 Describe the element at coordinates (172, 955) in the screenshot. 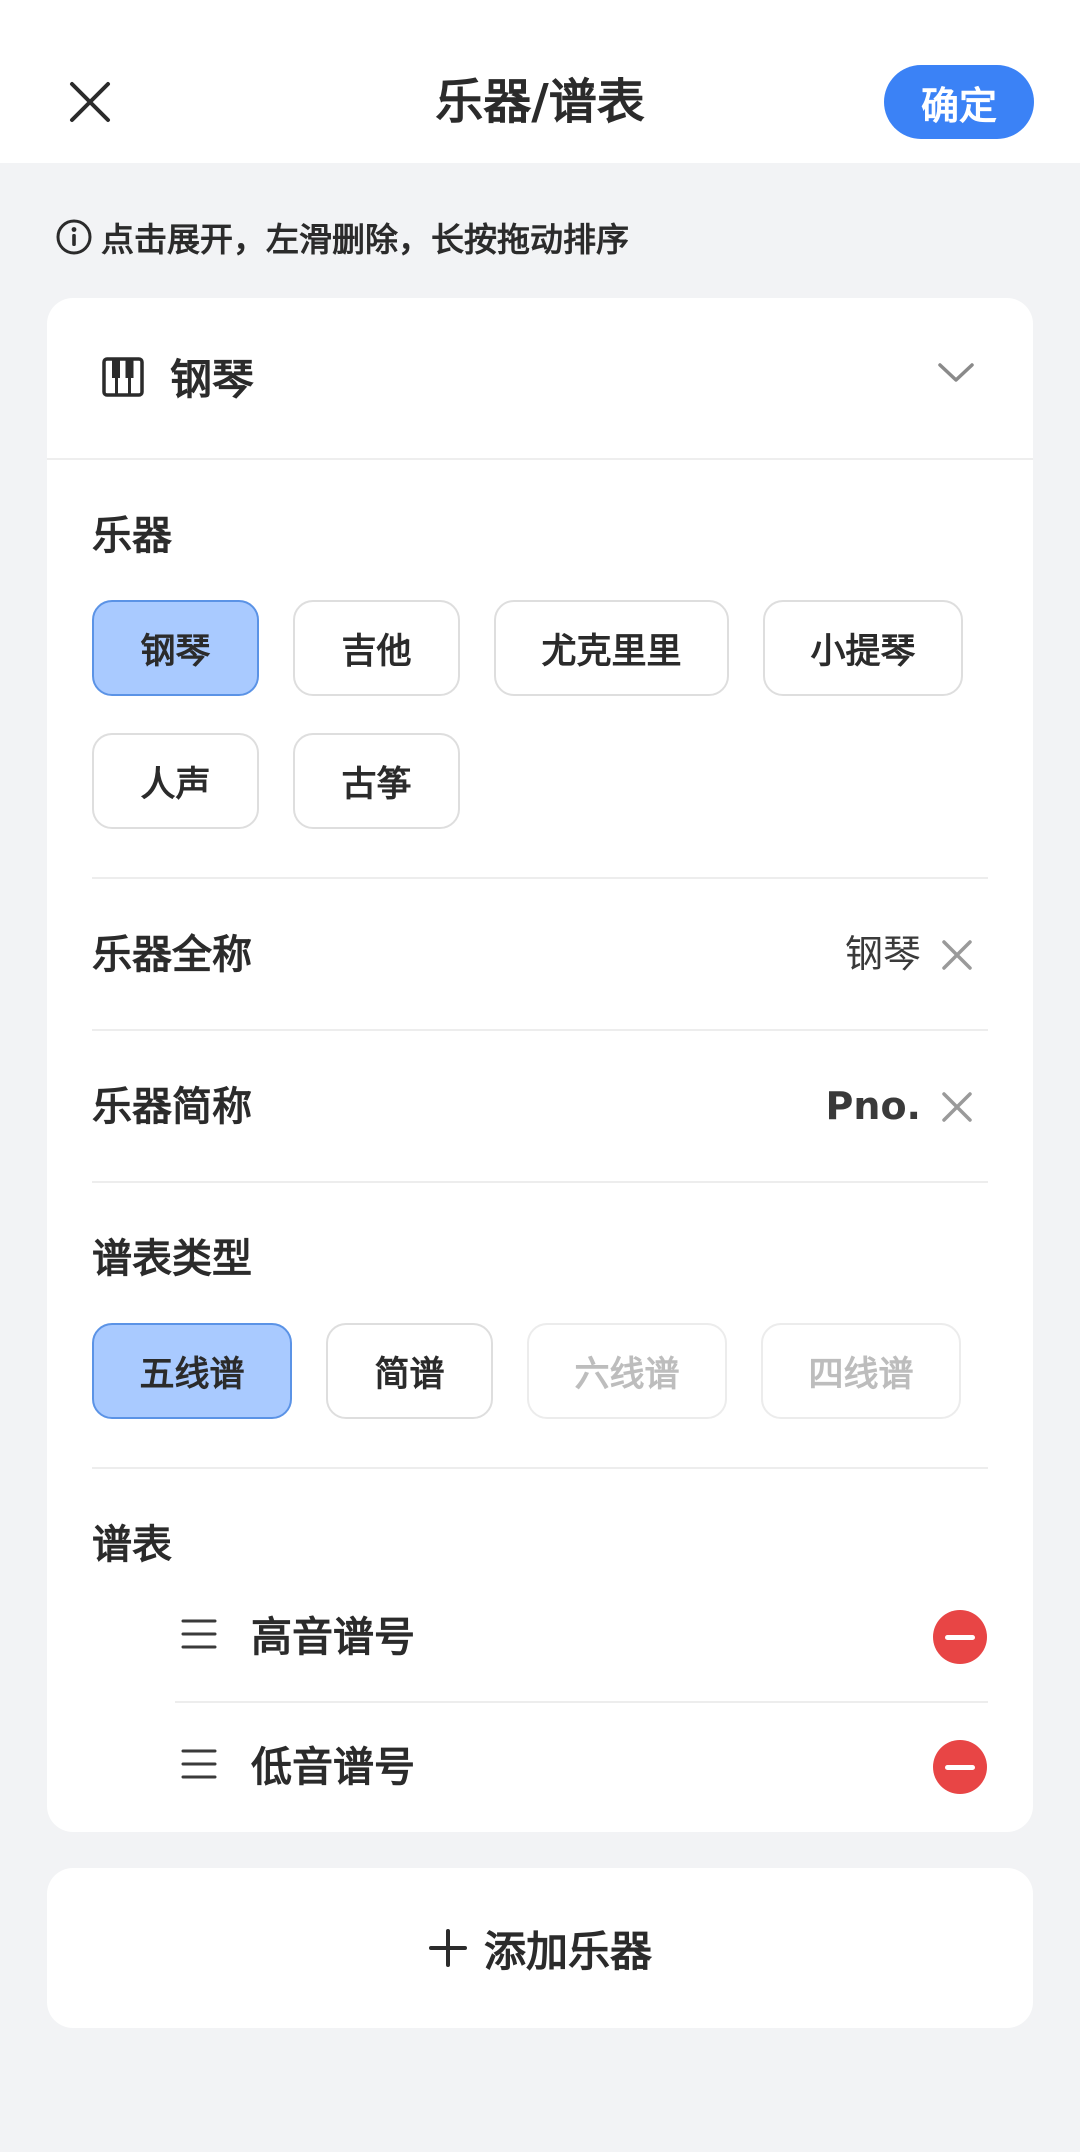

I see `full-name-label: 乐器全称` at that location.